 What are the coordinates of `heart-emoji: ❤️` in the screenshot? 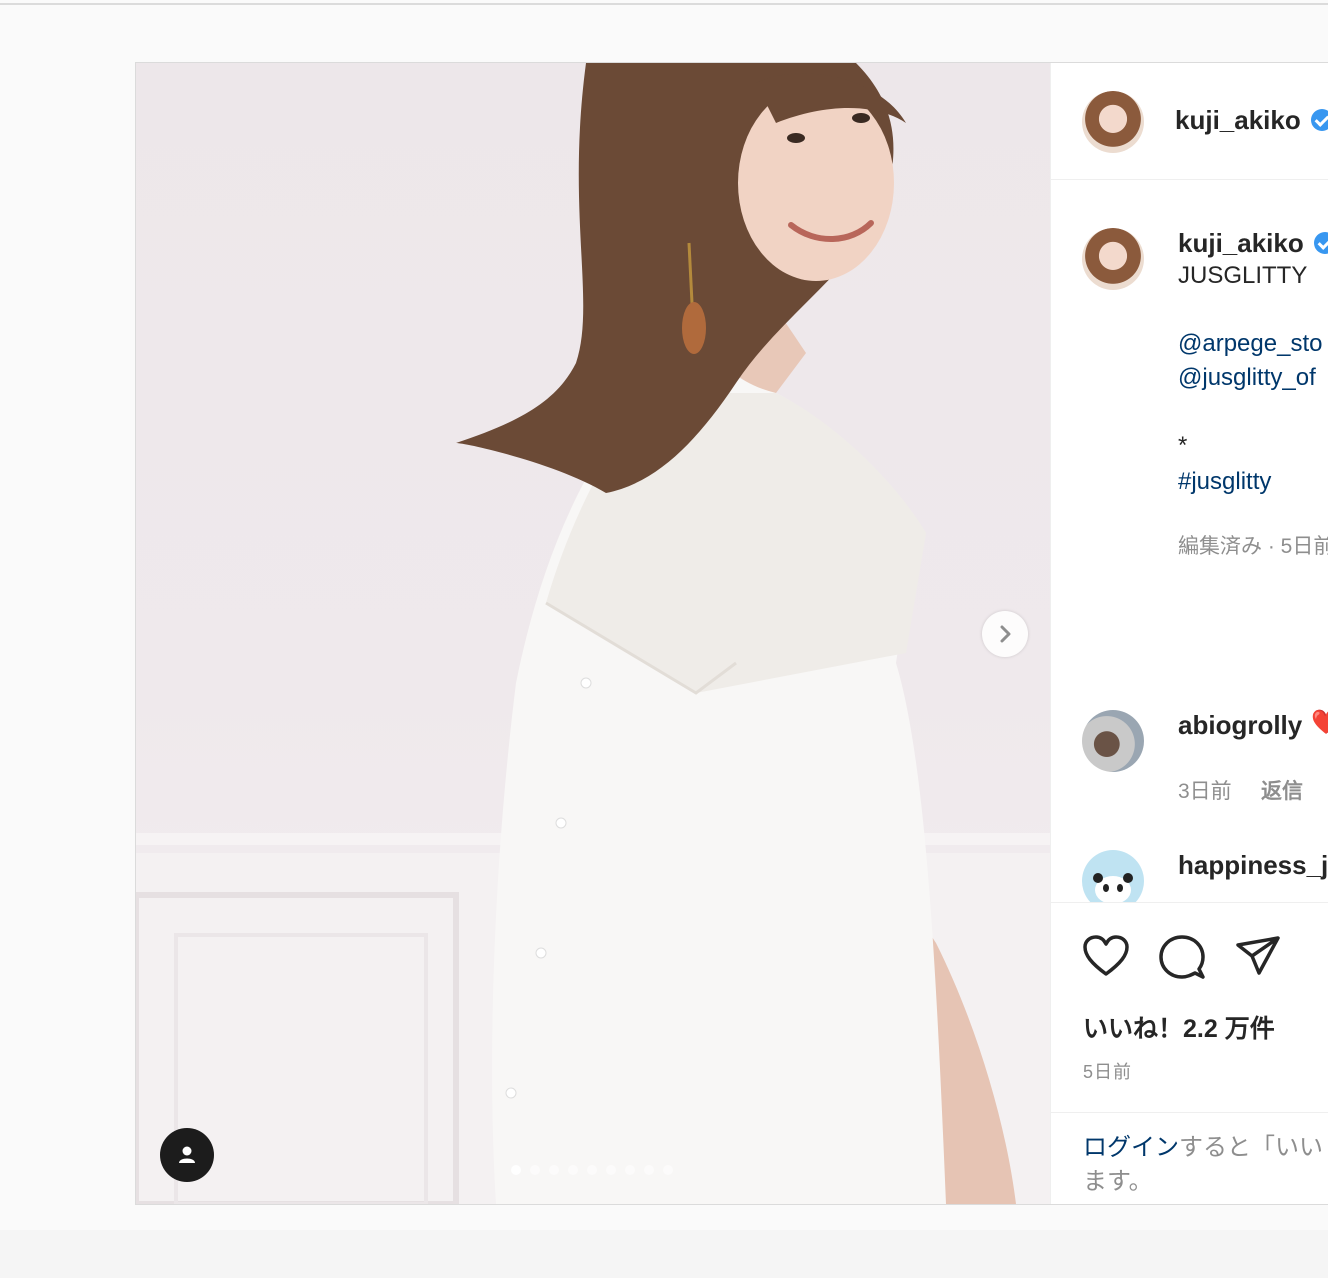 It's located at (1319, 722).